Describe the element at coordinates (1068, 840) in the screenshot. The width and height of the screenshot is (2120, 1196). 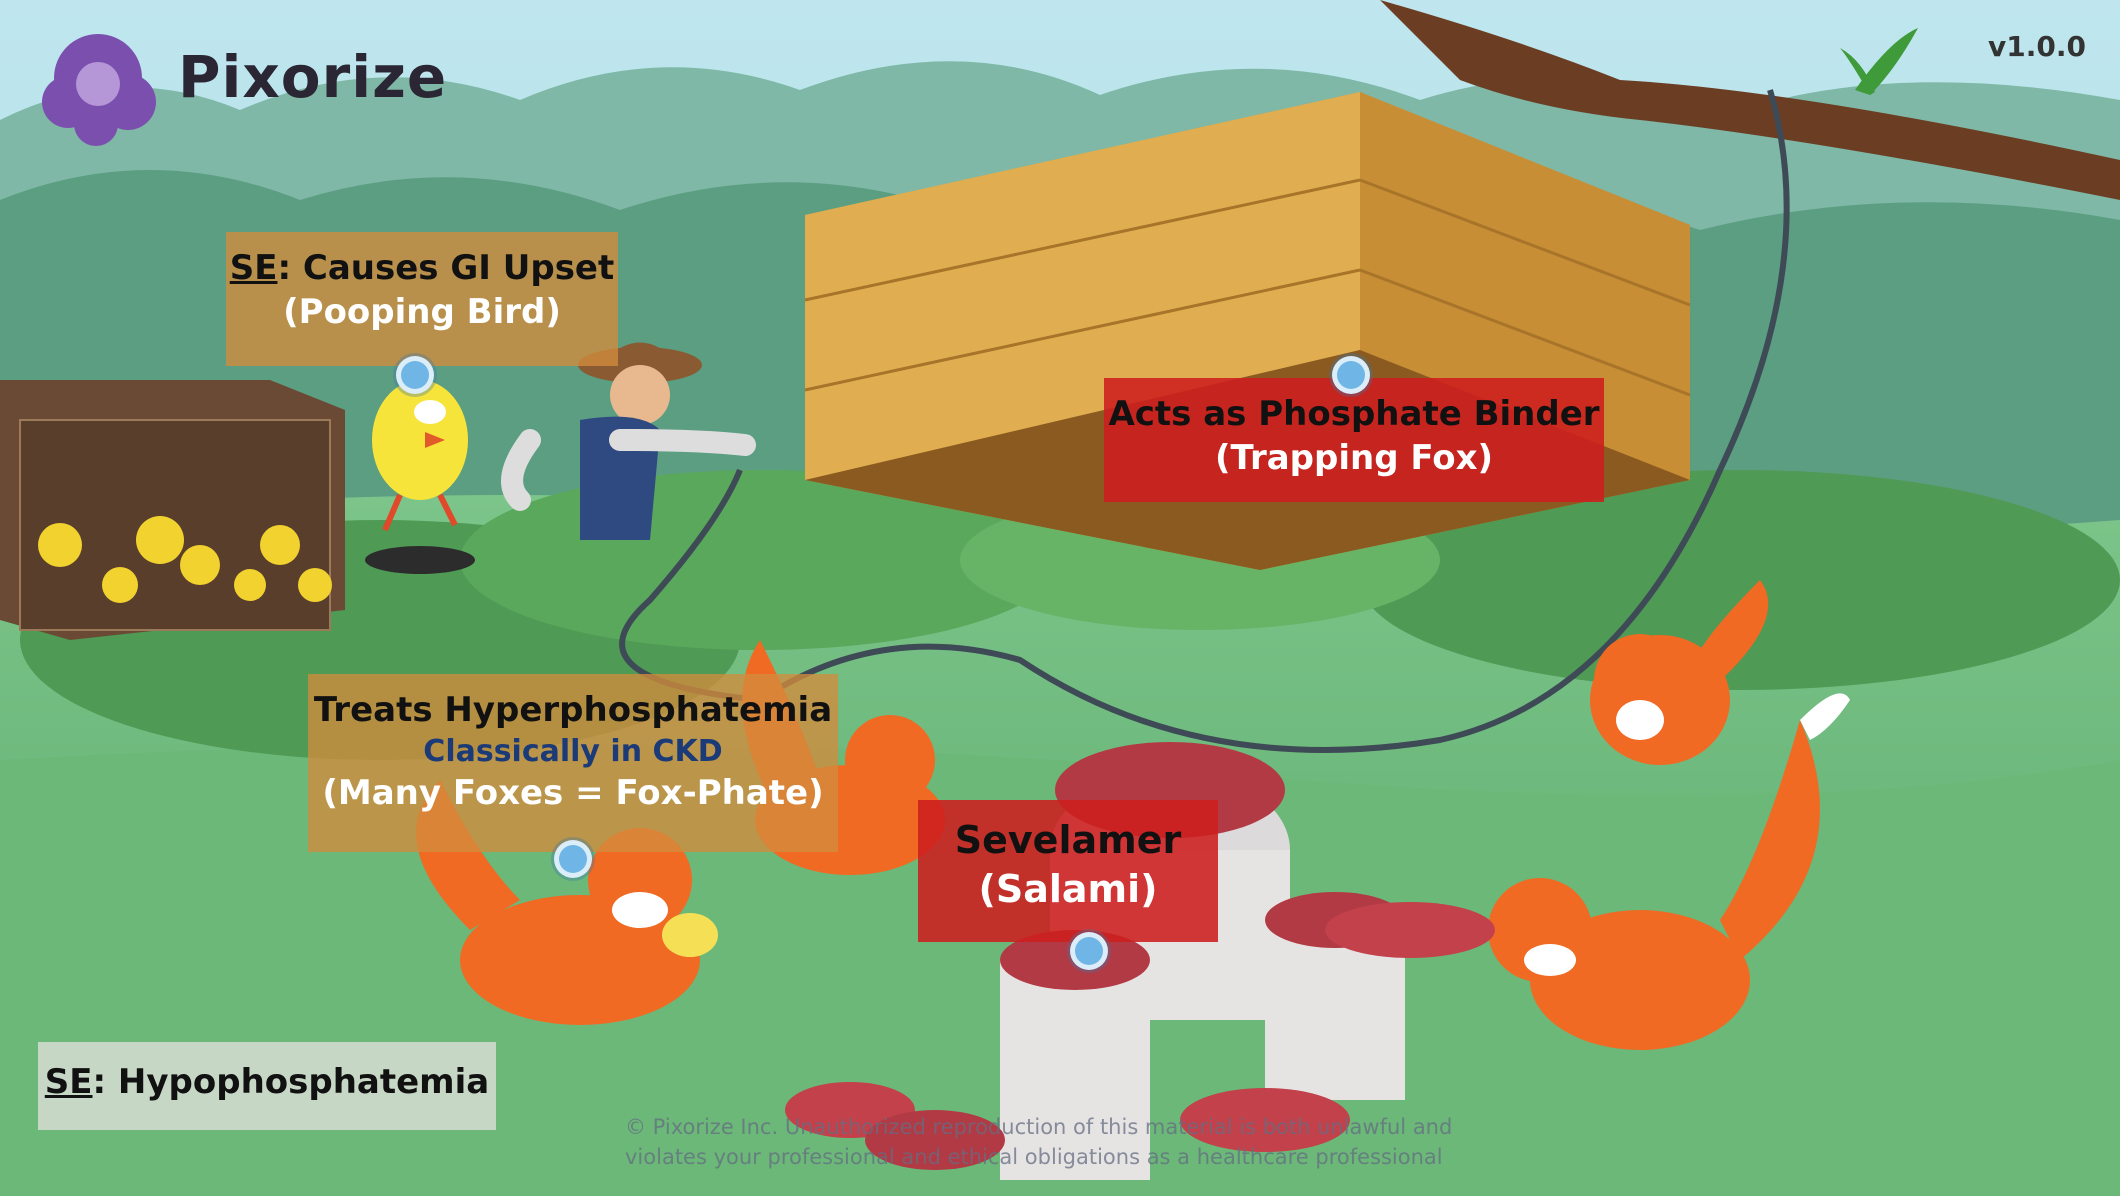
I see `sevelamer-text: Sevelamer` at that location.